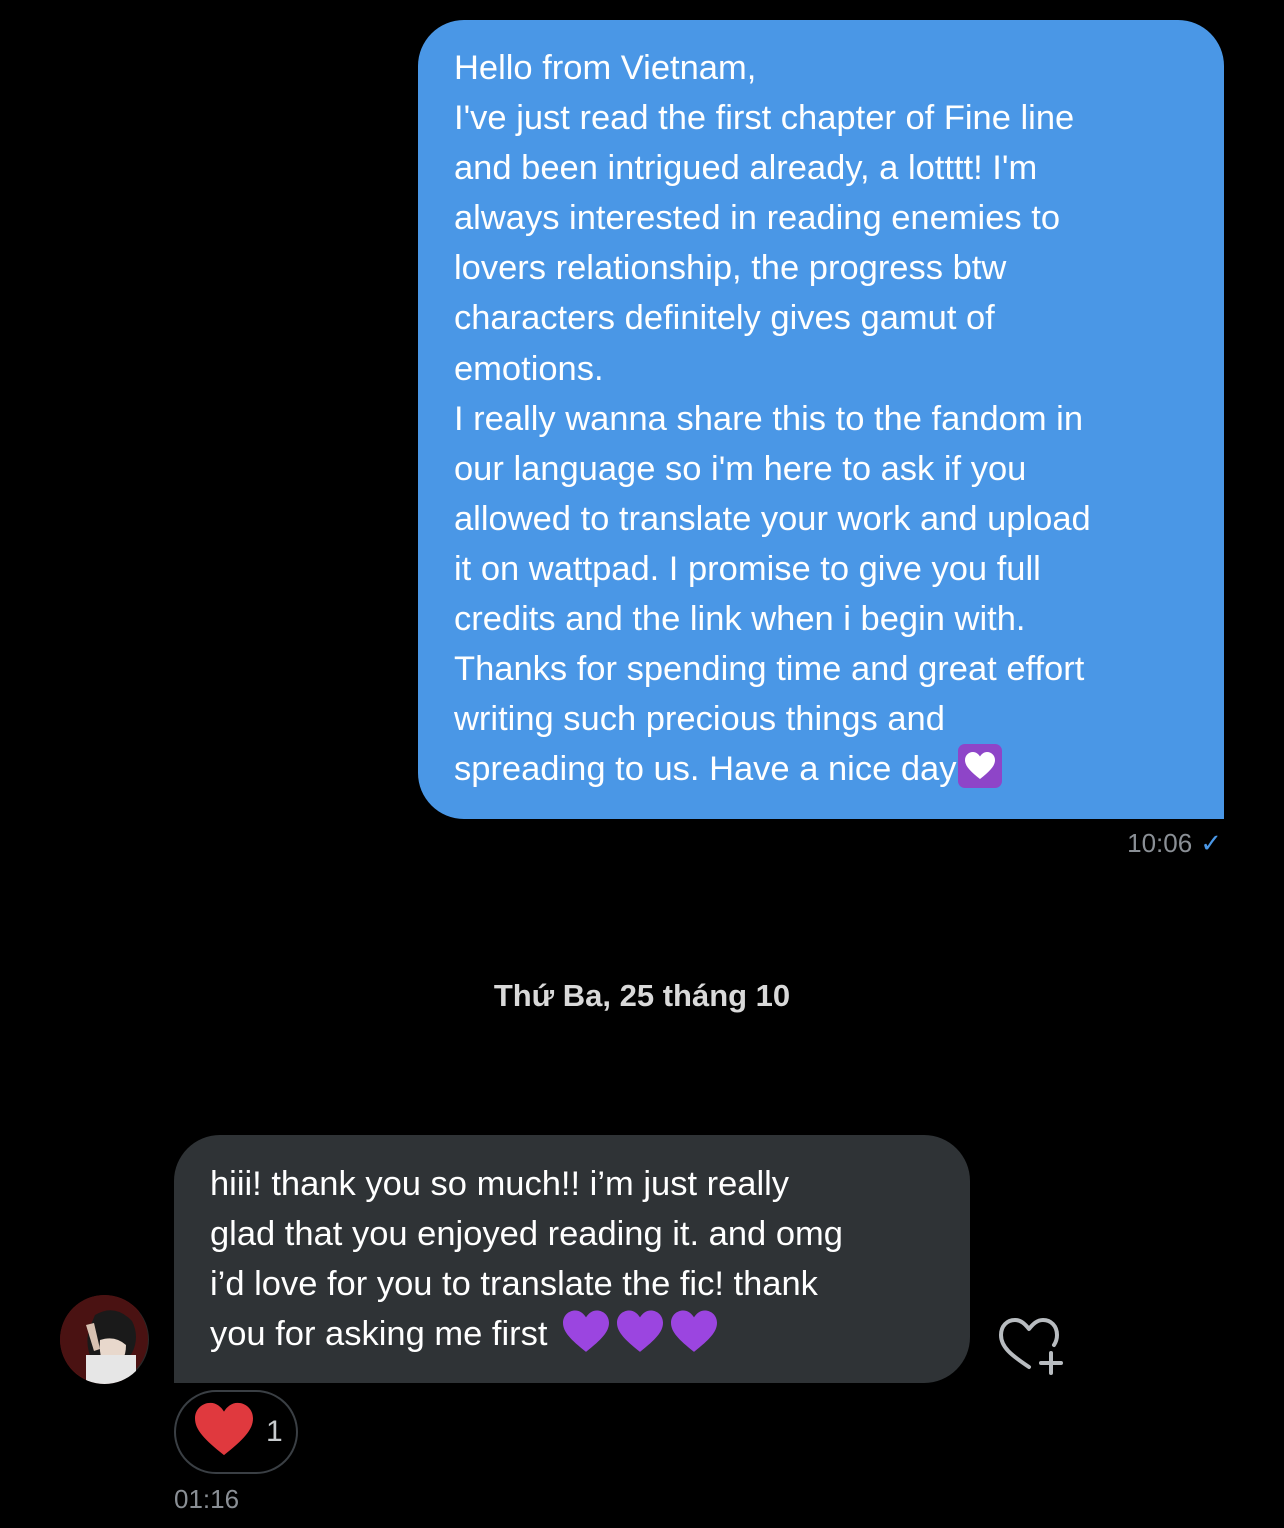 This screenshot has width=1284, height=1528. Describe the element at coordinates (274, 1431) in the screenshot. I see `reaction-count: 1` at that location.